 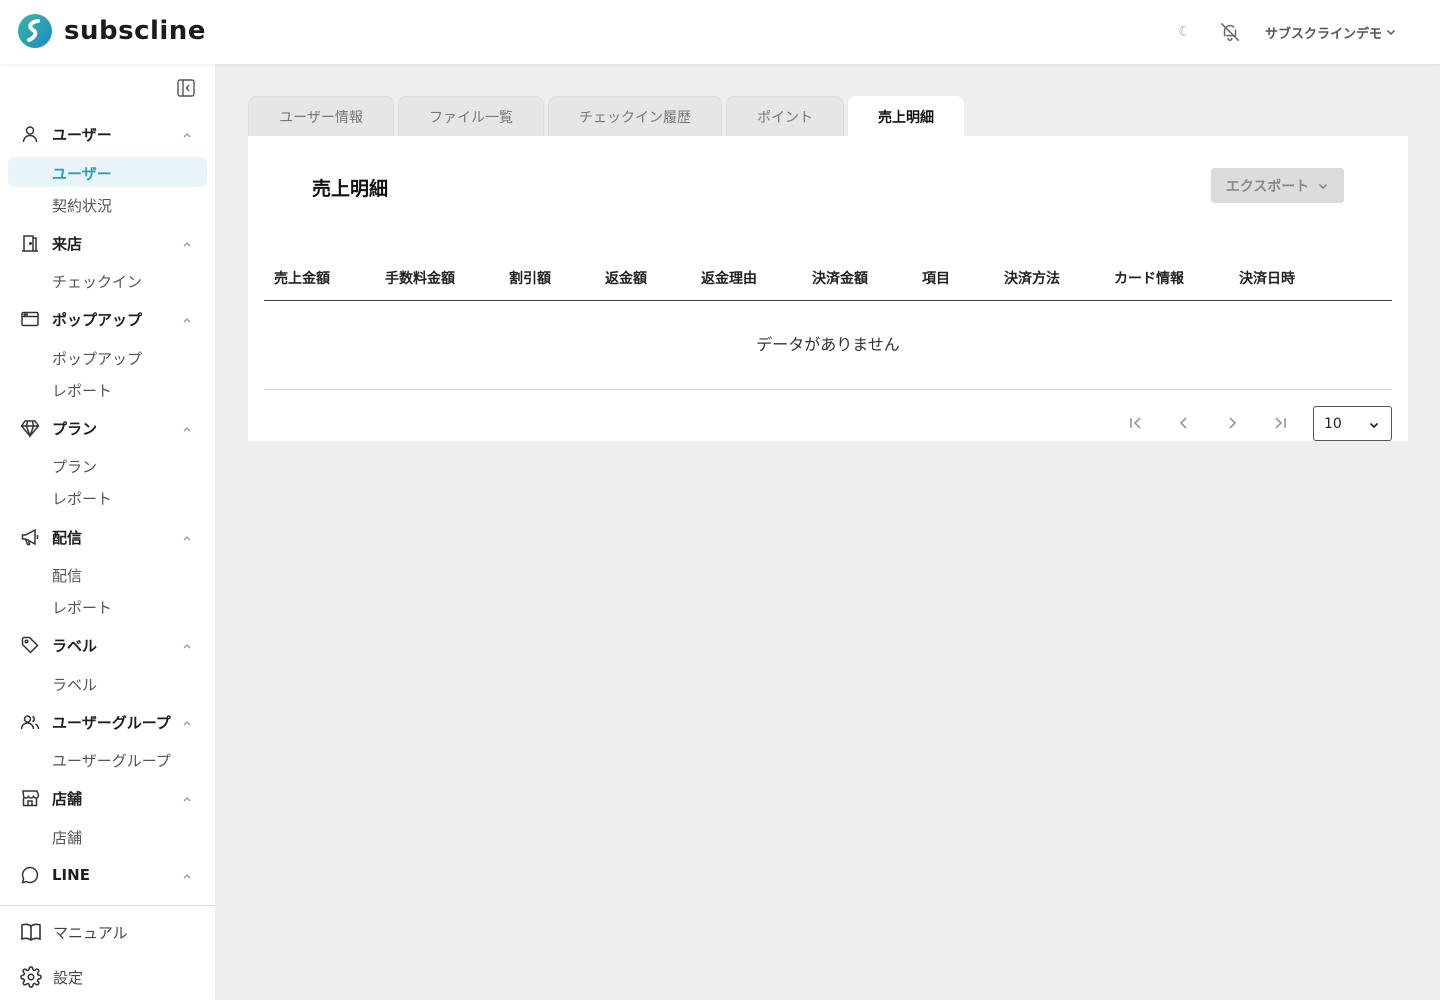 What do you see at coordinates (30, 722) in the screenshot?
I see `users-icon` at bounding box center [30, 722].